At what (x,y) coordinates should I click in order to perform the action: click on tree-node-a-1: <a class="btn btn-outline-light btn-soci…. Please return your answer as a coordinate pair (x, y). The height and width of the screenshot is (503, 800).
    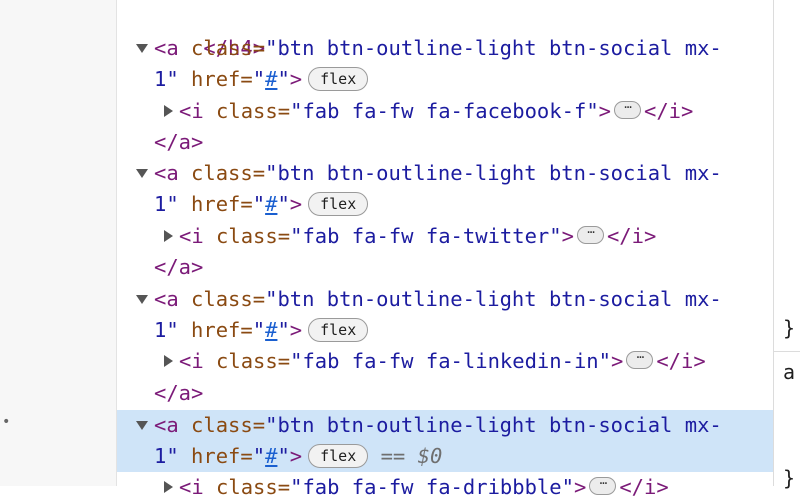
    Looking at the image, I should click on (445, 48).